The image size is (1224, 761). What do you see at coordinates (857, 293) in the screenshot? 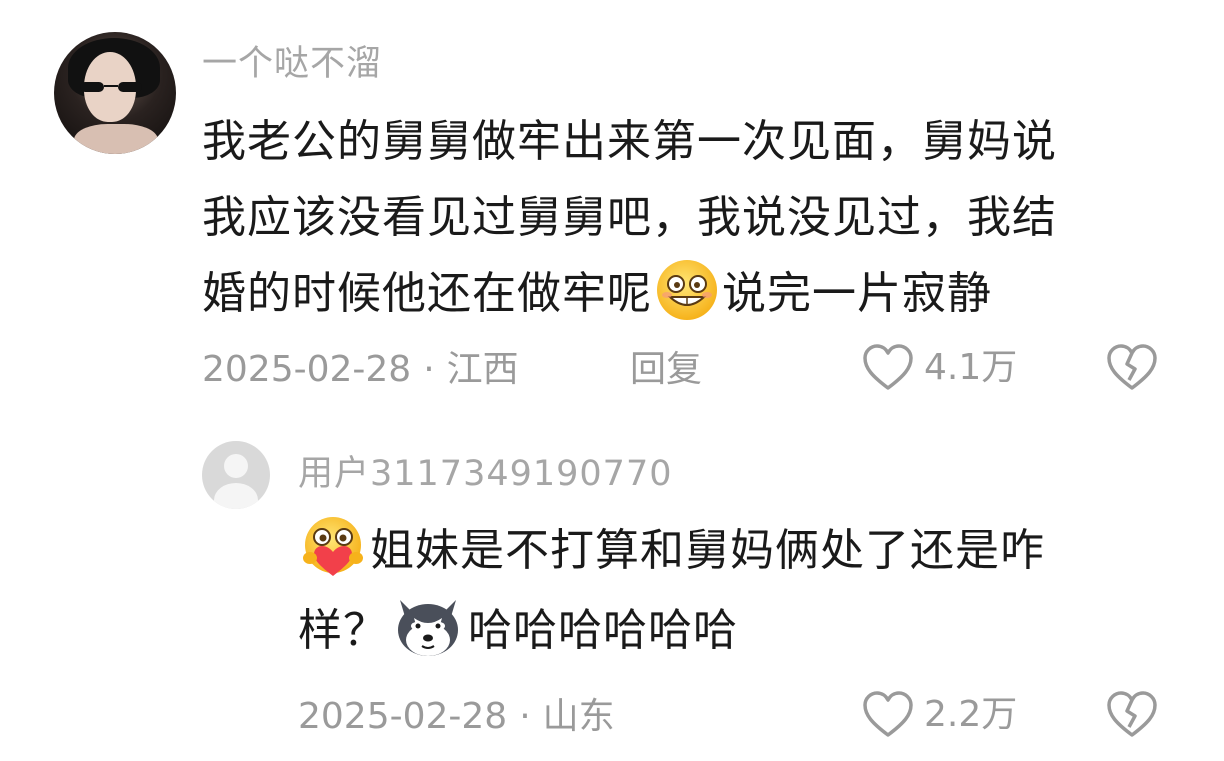
I see `comment-text: 说完一片寂静` at bounding box center [857, 293].